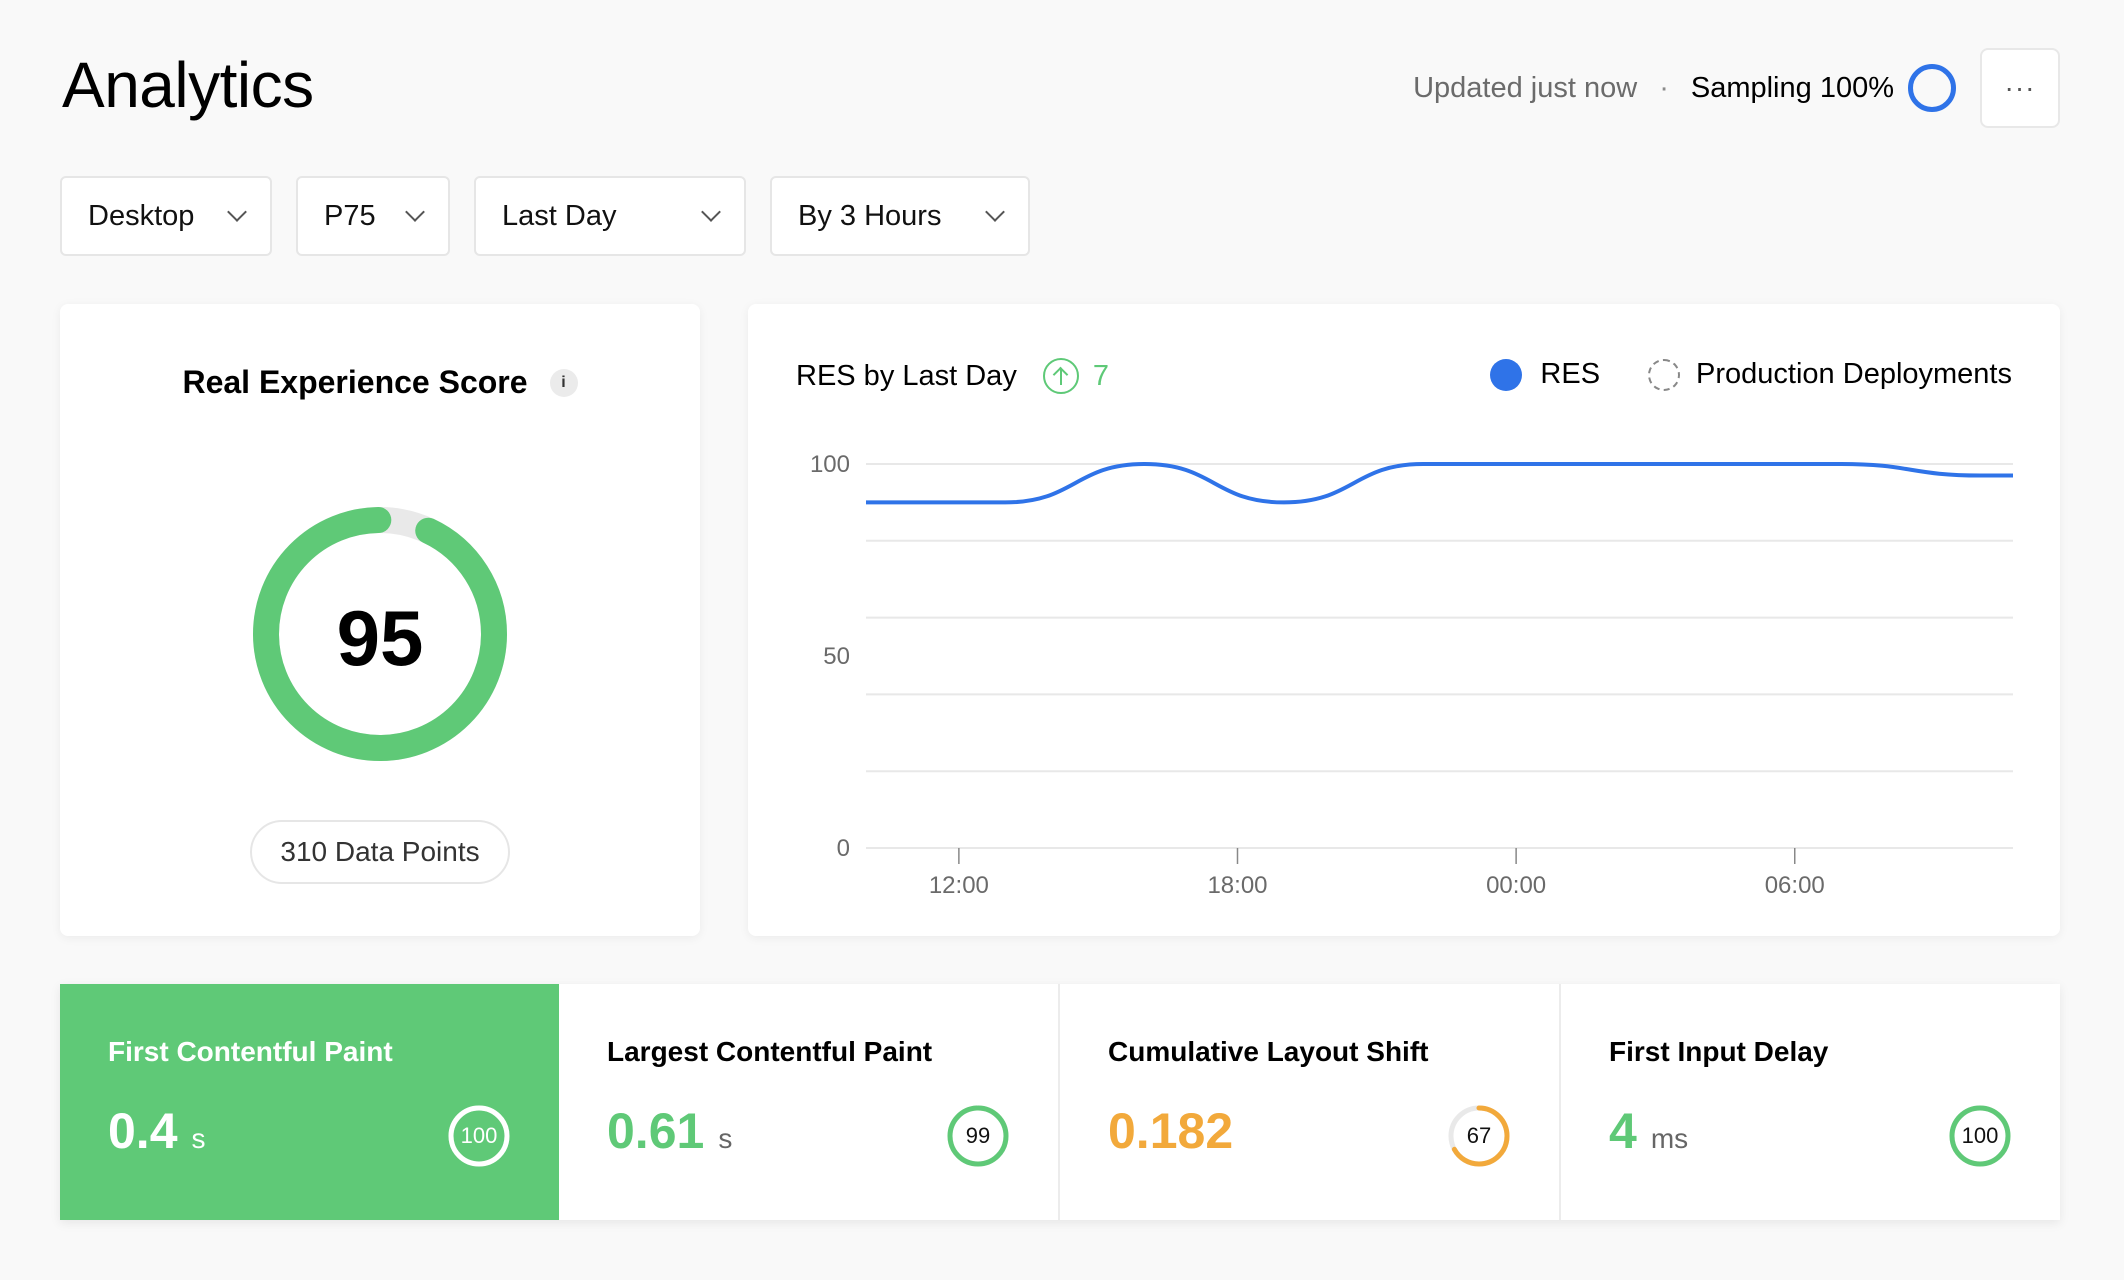 This screenshot has height=1280, width=2124. I want to click on legend-deployments-label: Production Deployments, so click(1854, 374).